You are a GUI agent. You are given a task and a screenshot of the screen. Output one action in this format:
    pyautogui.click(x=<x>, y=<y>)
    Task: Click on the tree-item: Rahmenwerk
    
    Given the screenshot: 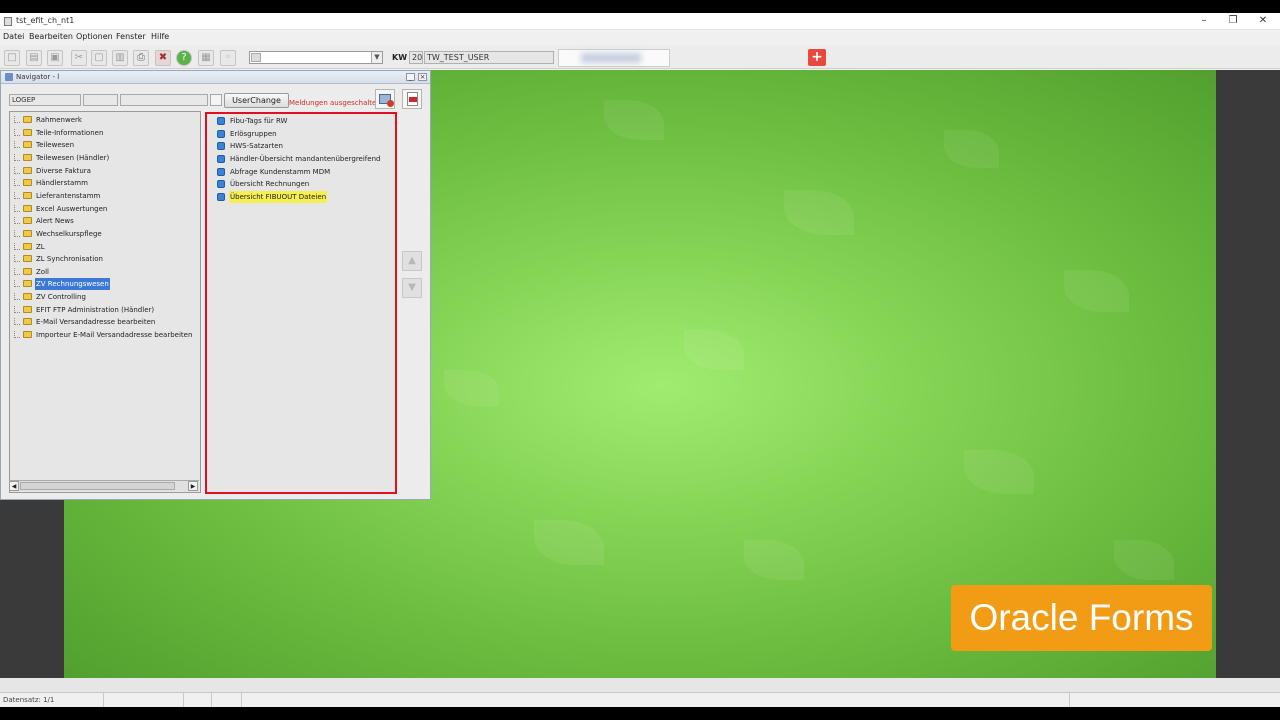 What is the action you would take?
    pyautogui.click(x=105, y=120)
    